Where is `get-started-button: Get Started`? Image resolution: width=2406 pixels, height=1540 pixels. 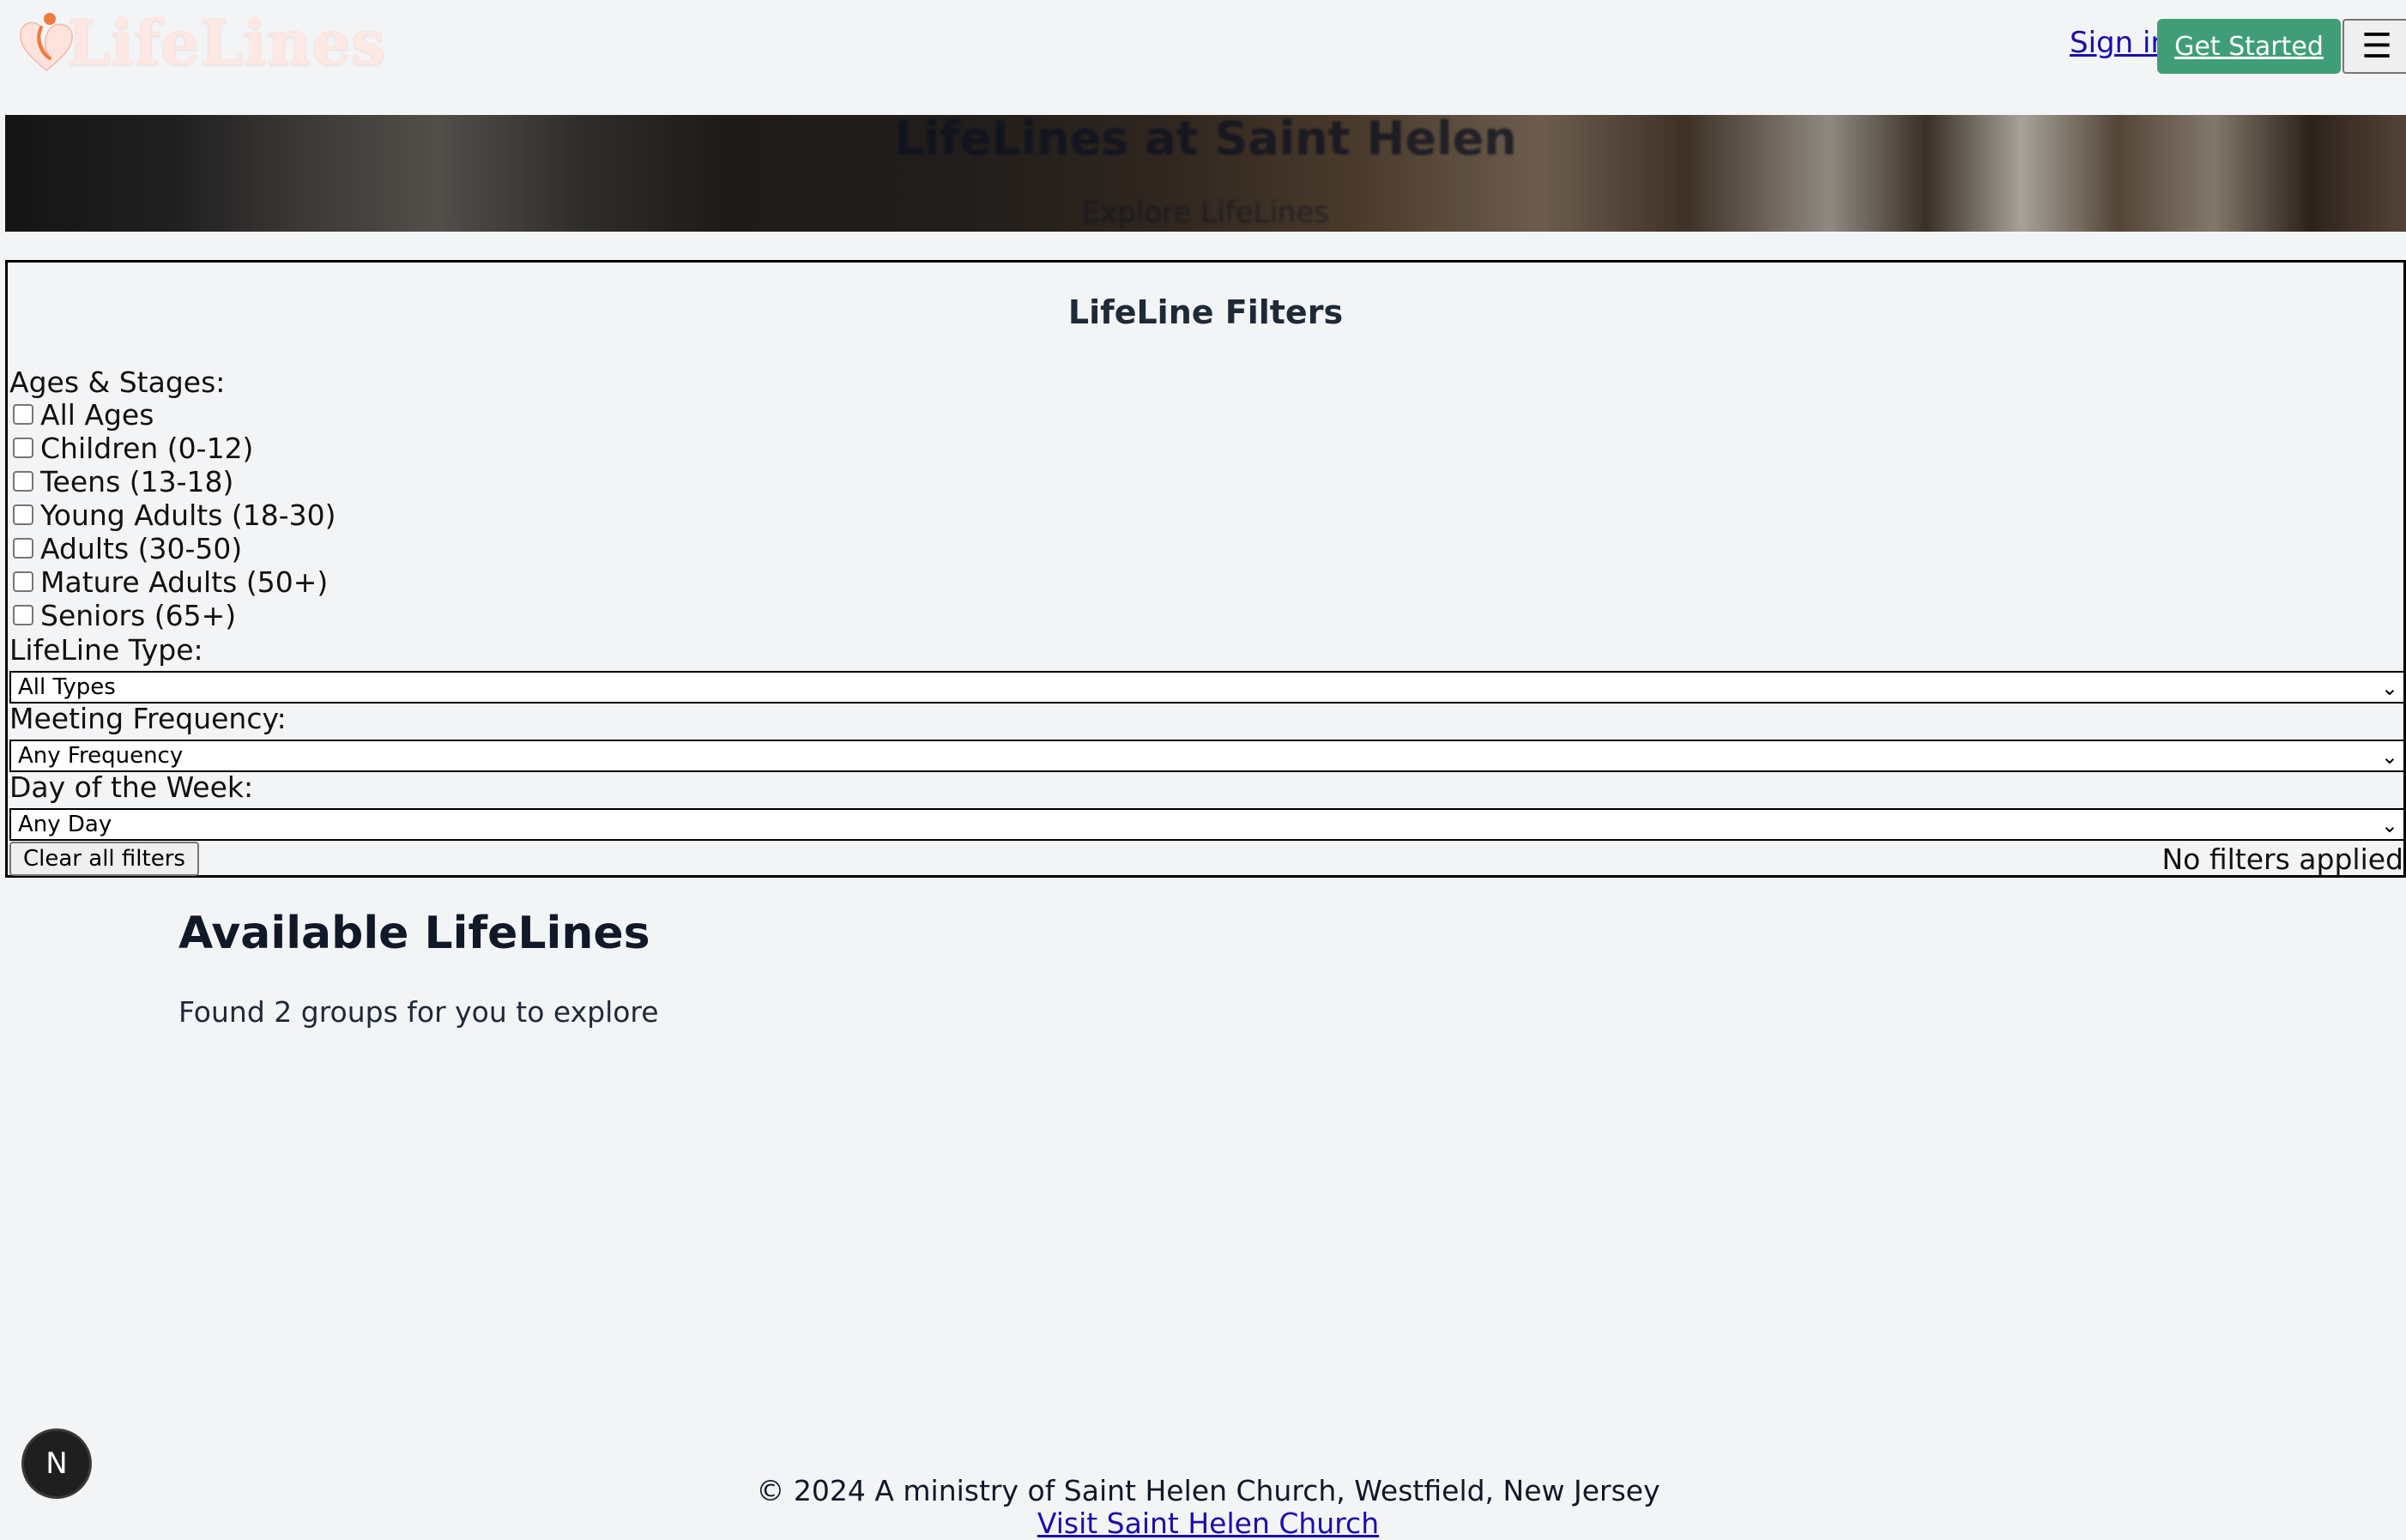
get-started-button: Get Started is located at coordinates (2249, 46).